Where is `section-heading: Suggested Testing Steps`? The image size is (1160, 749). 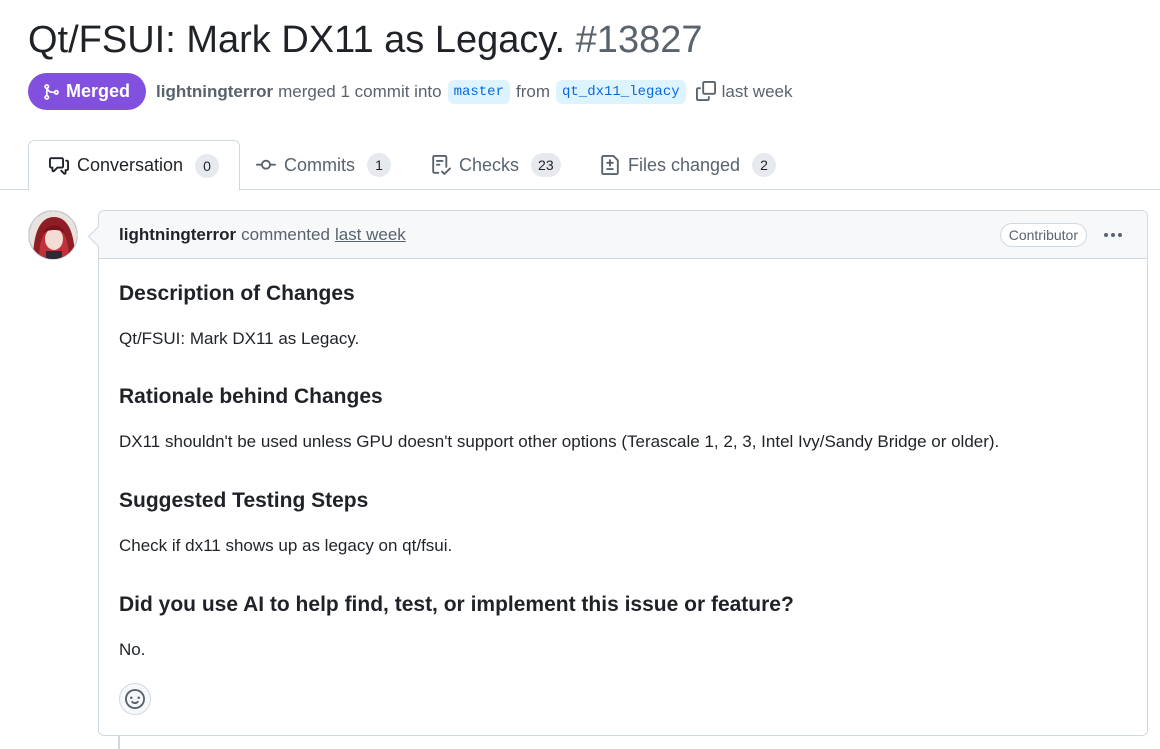
section-heading: Suggested Testing Steps is located at coordinates (244, 500).